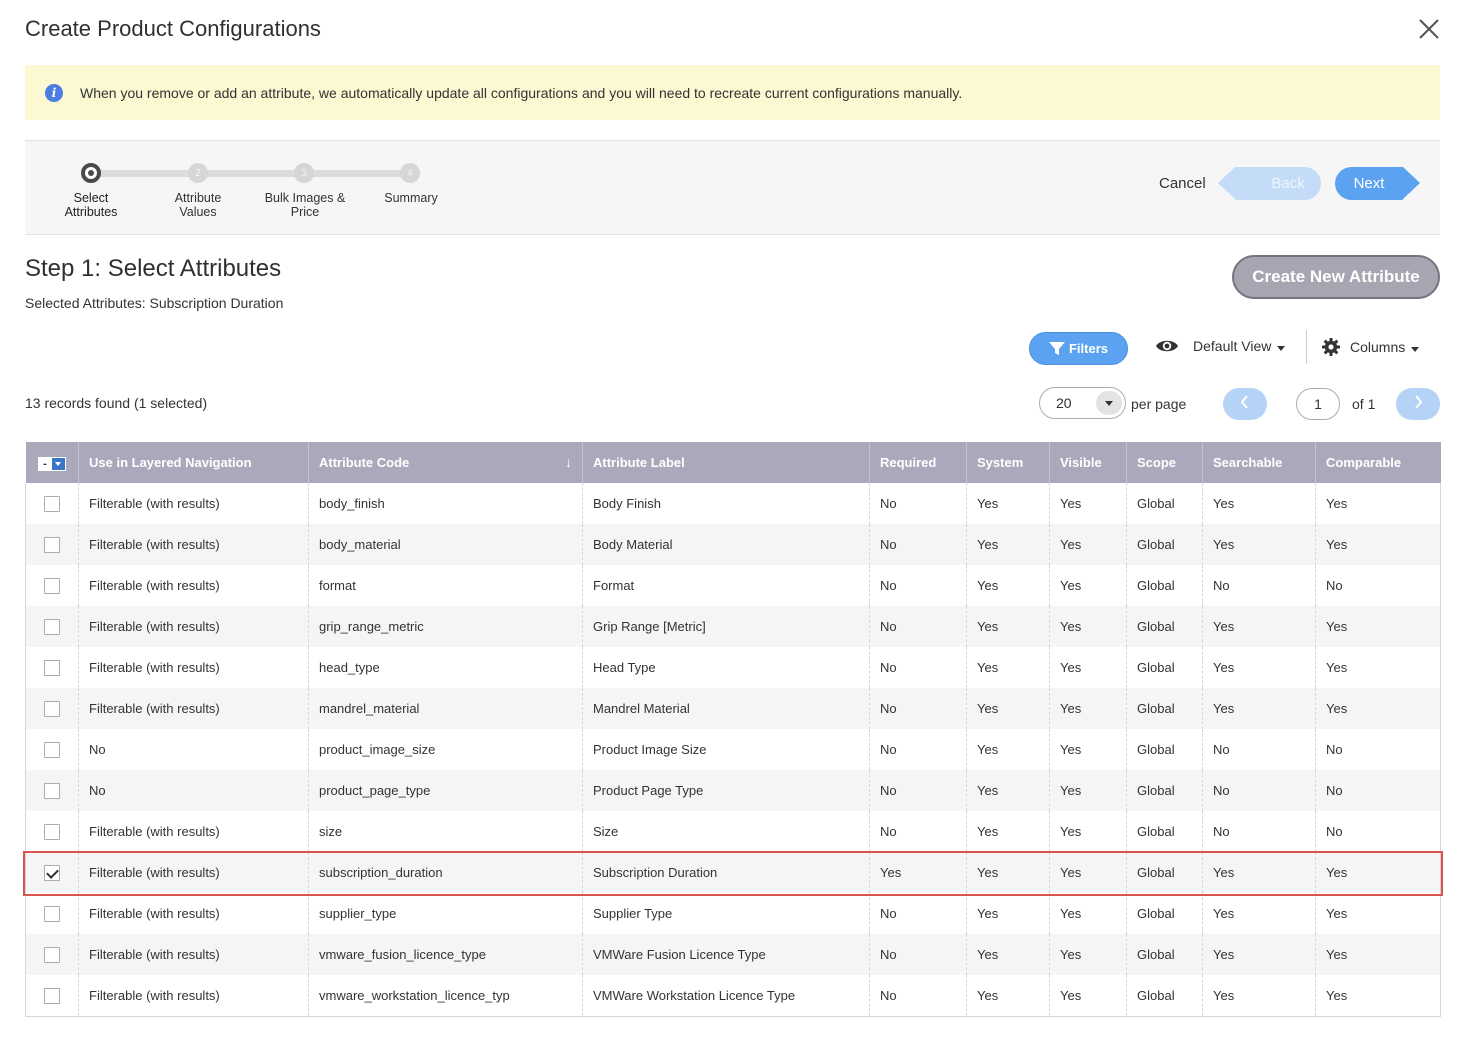 The image size is (1461, 1040). Describe the element at coordinates (726, 462) in the screenshot. I see `column-header-attribute-label: Attribute Label` at that location.